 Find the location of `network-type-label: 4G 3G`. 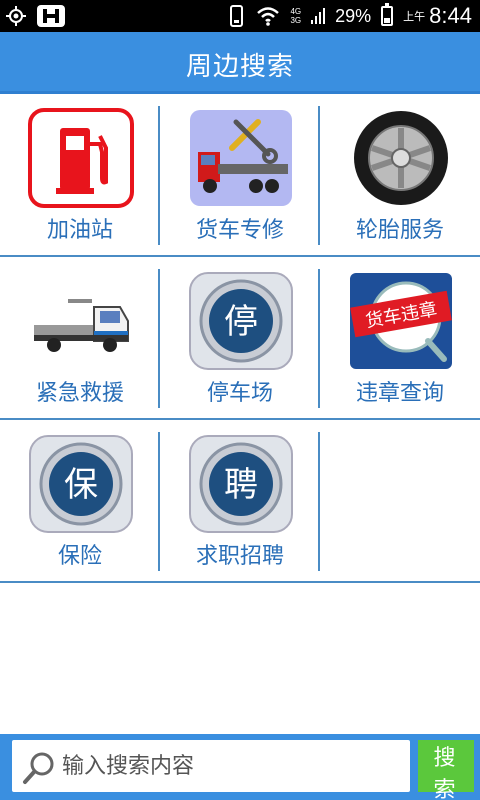

network-type-label: 4G 3G is located at coordinates (295, 16).